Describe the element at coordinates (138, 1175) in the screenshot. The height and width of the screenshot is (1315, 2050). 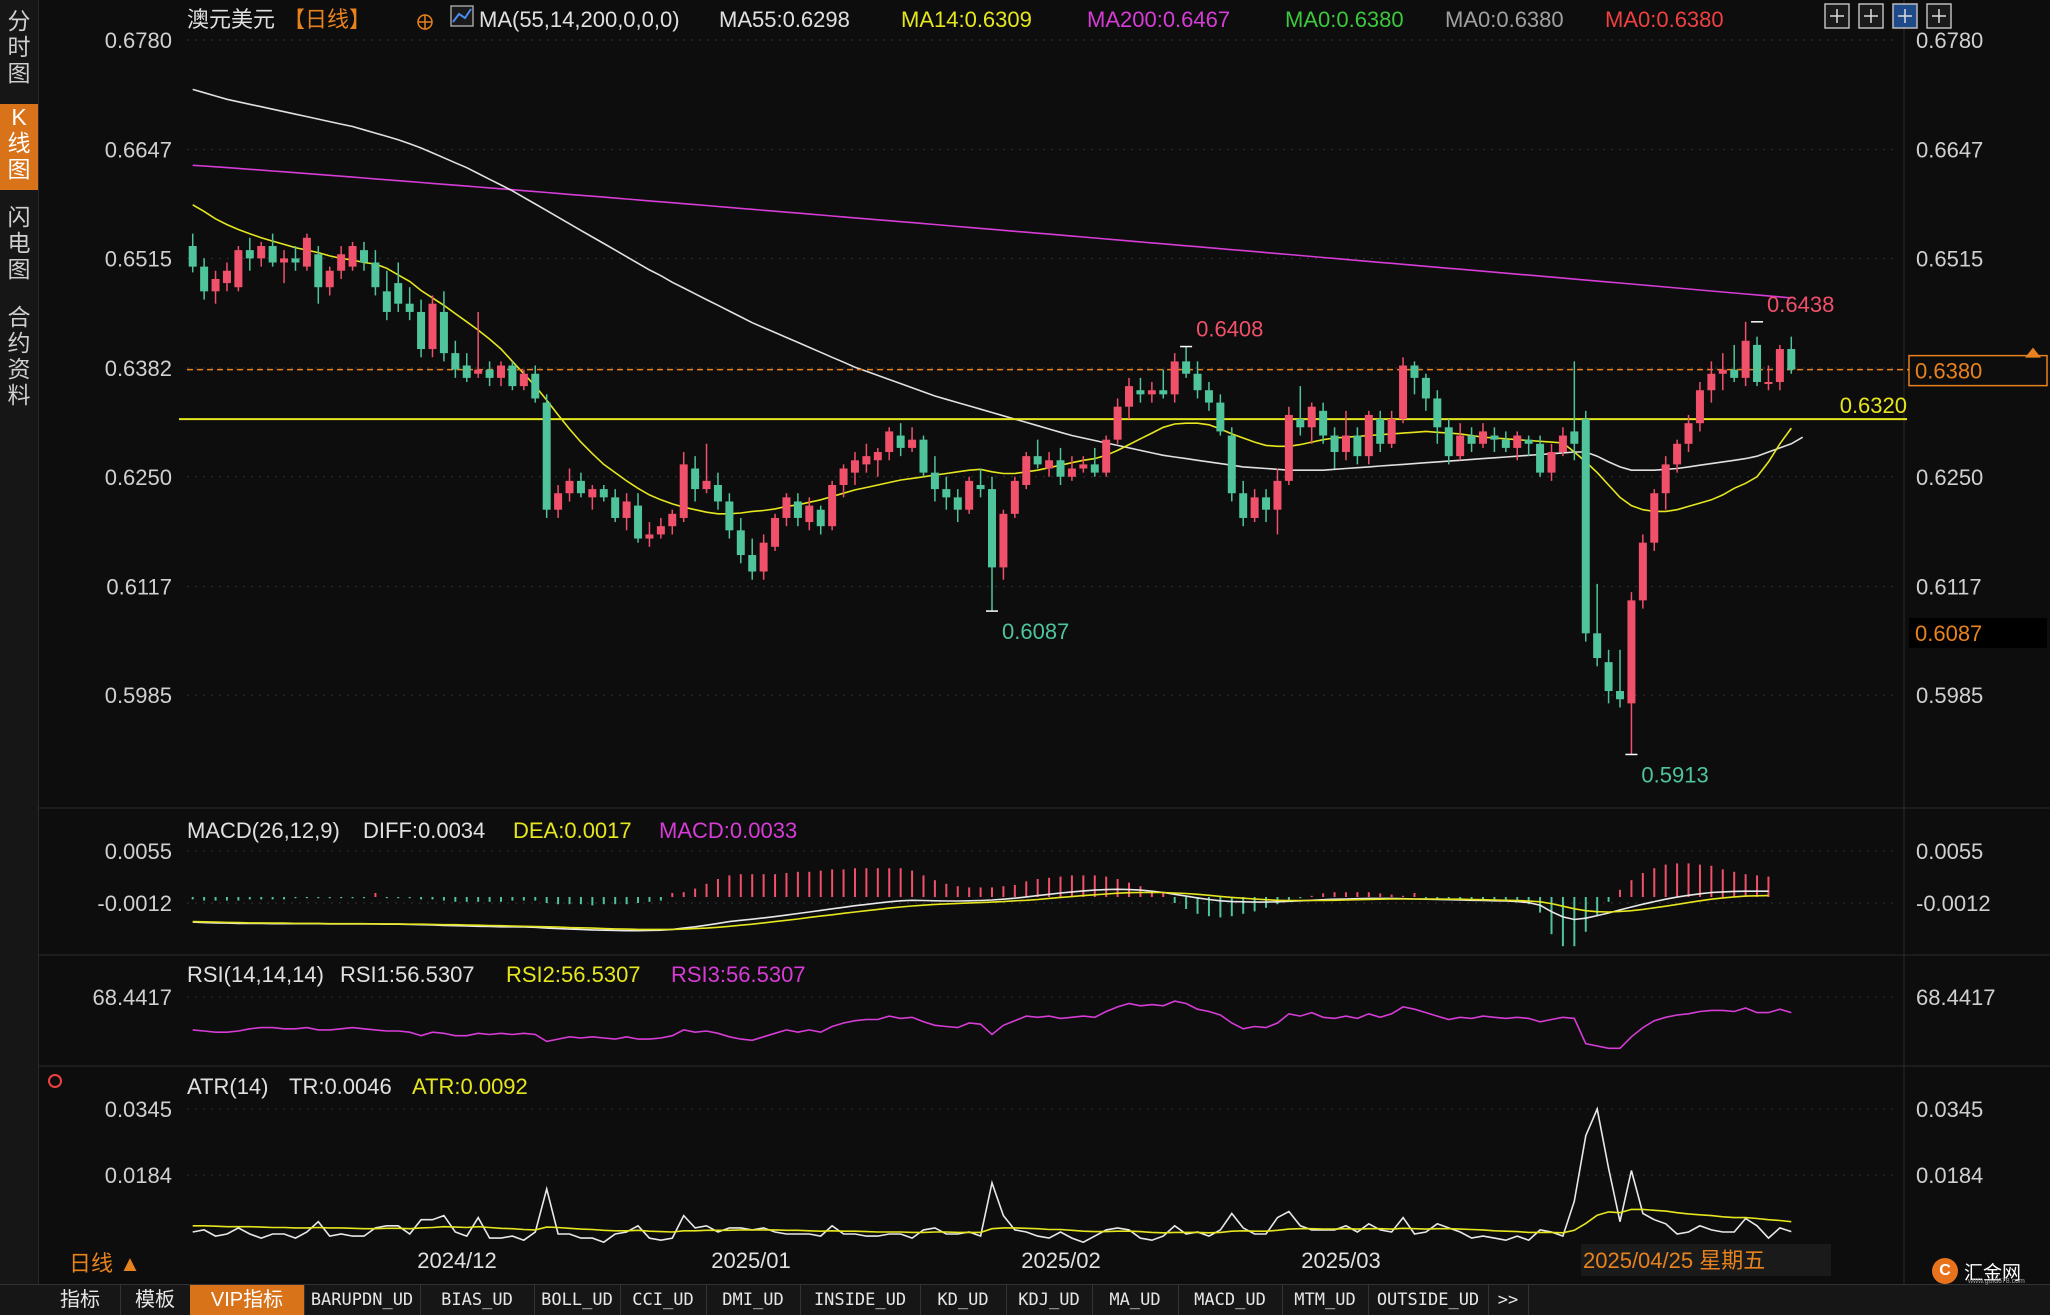
I see `atr-axis-left: 0.0184` at that location.